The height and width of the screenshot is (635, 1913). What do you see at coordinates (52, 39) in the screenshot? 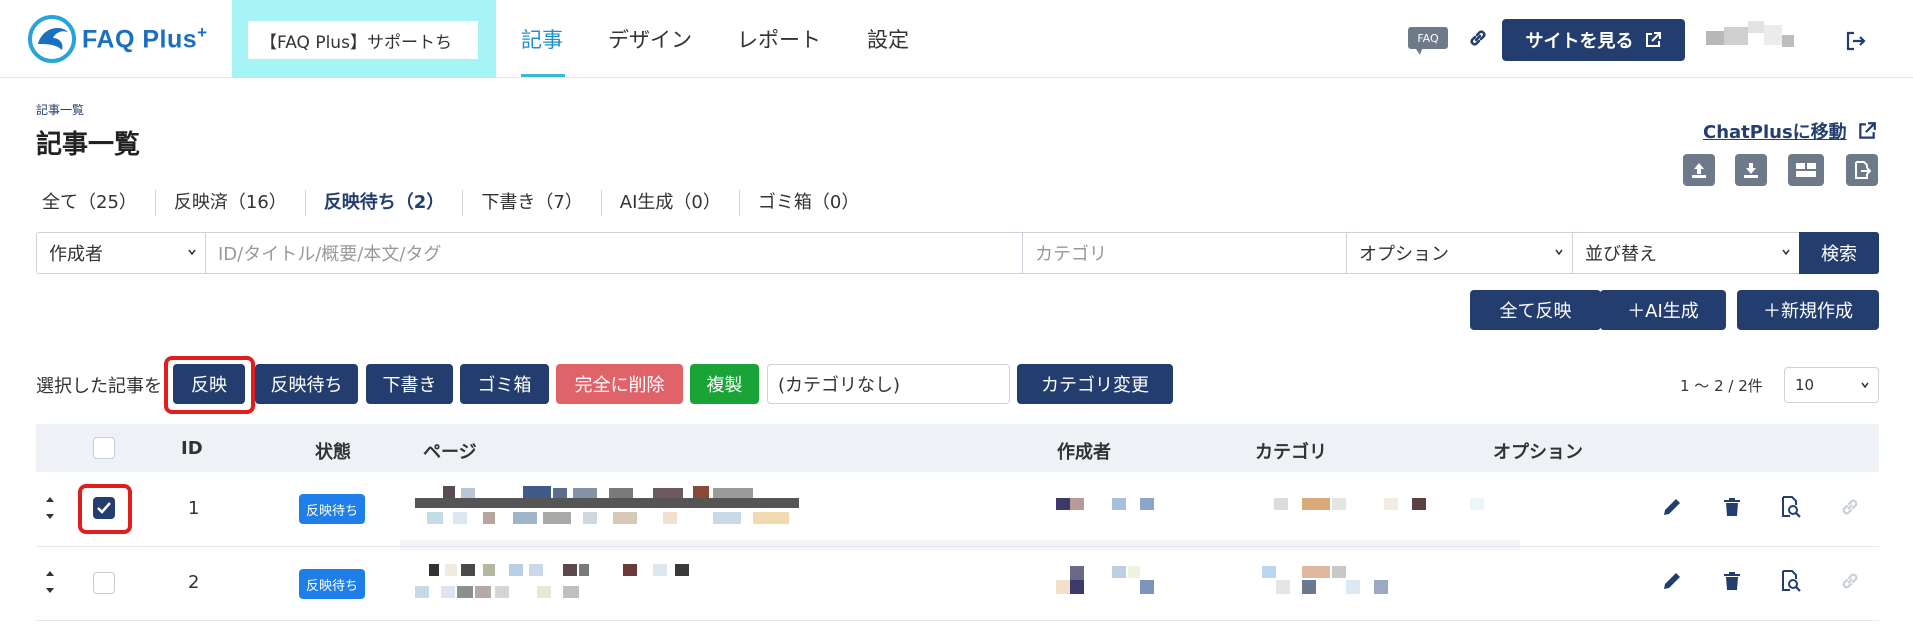
I see `dolphin-logo-icon` at bounding box center [52, 39].